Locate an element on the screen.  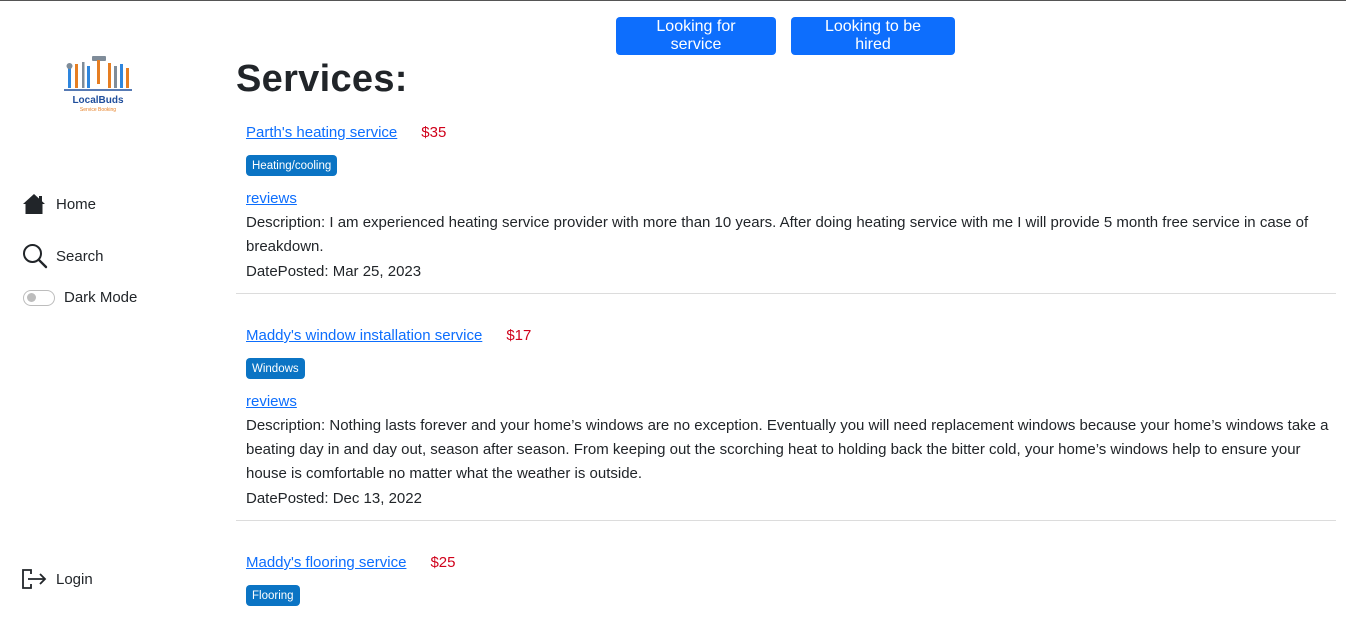
logo-tools-icon: LocalBuds Service Booking is located at coordinates (98, 84).